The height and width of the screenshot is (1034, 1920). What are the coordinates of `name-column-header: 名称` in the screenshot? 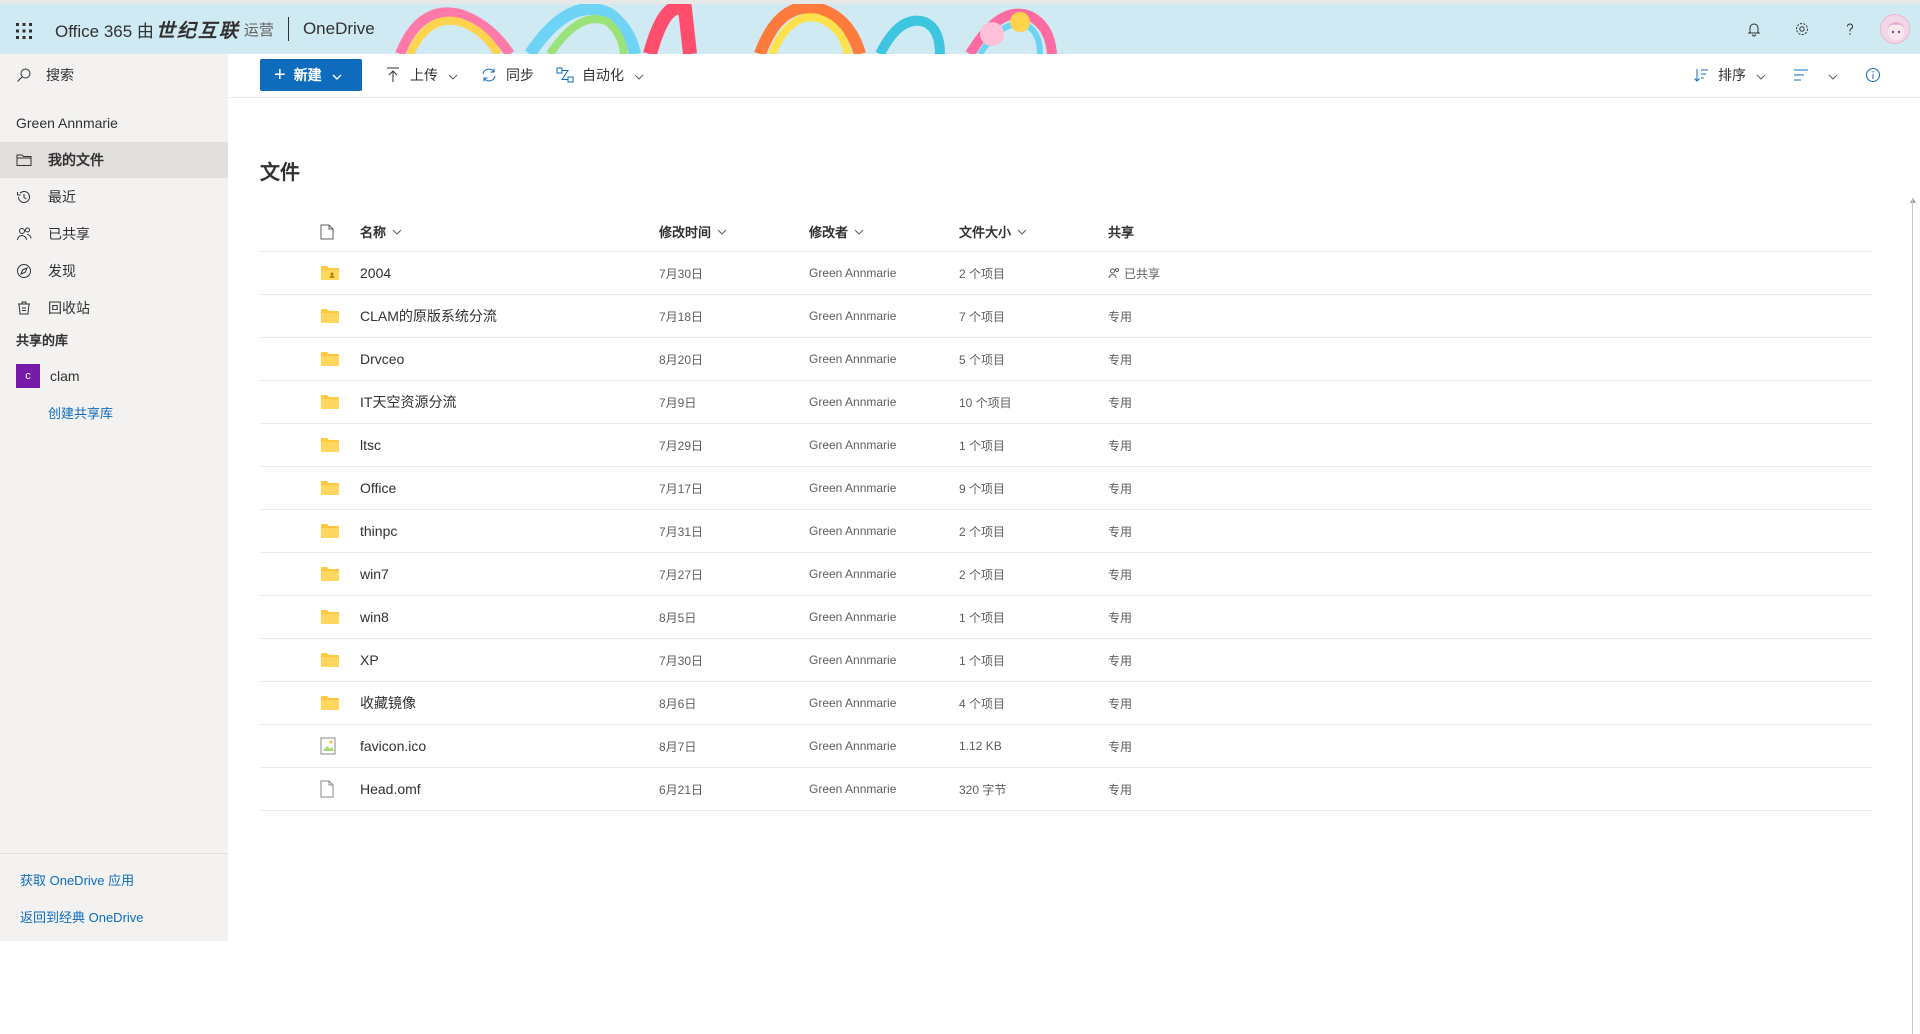 It's located at (509, 231).